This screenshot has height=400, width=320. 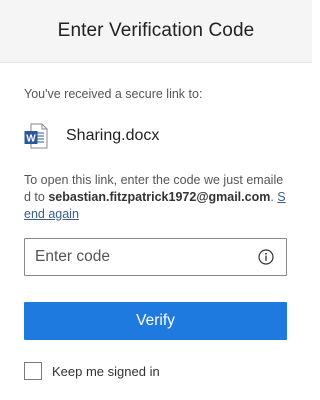 I want to click on recipient-email: sebastian.fitzpatrick1972@gmail.com, so click(x=159, y=197).